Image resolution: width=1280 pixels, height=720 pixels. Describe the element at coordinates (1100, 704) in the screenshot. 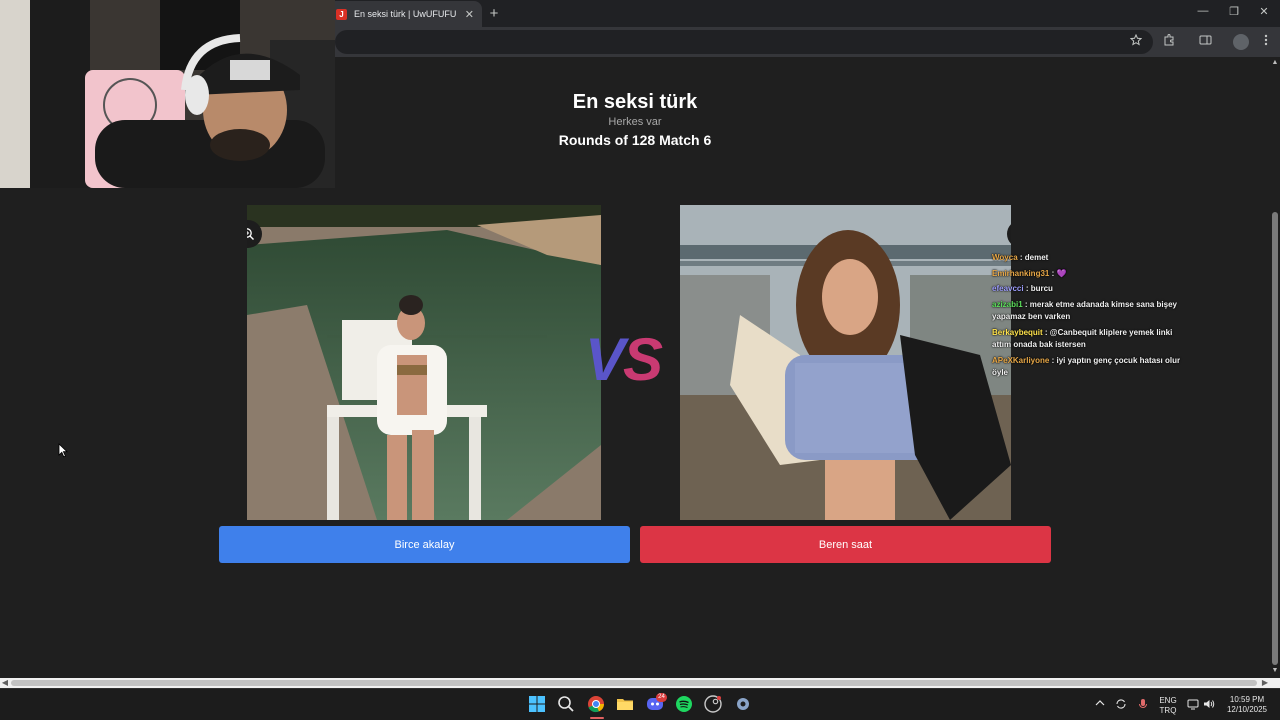

I see `tray-overflow-chevron-icon` at that location.